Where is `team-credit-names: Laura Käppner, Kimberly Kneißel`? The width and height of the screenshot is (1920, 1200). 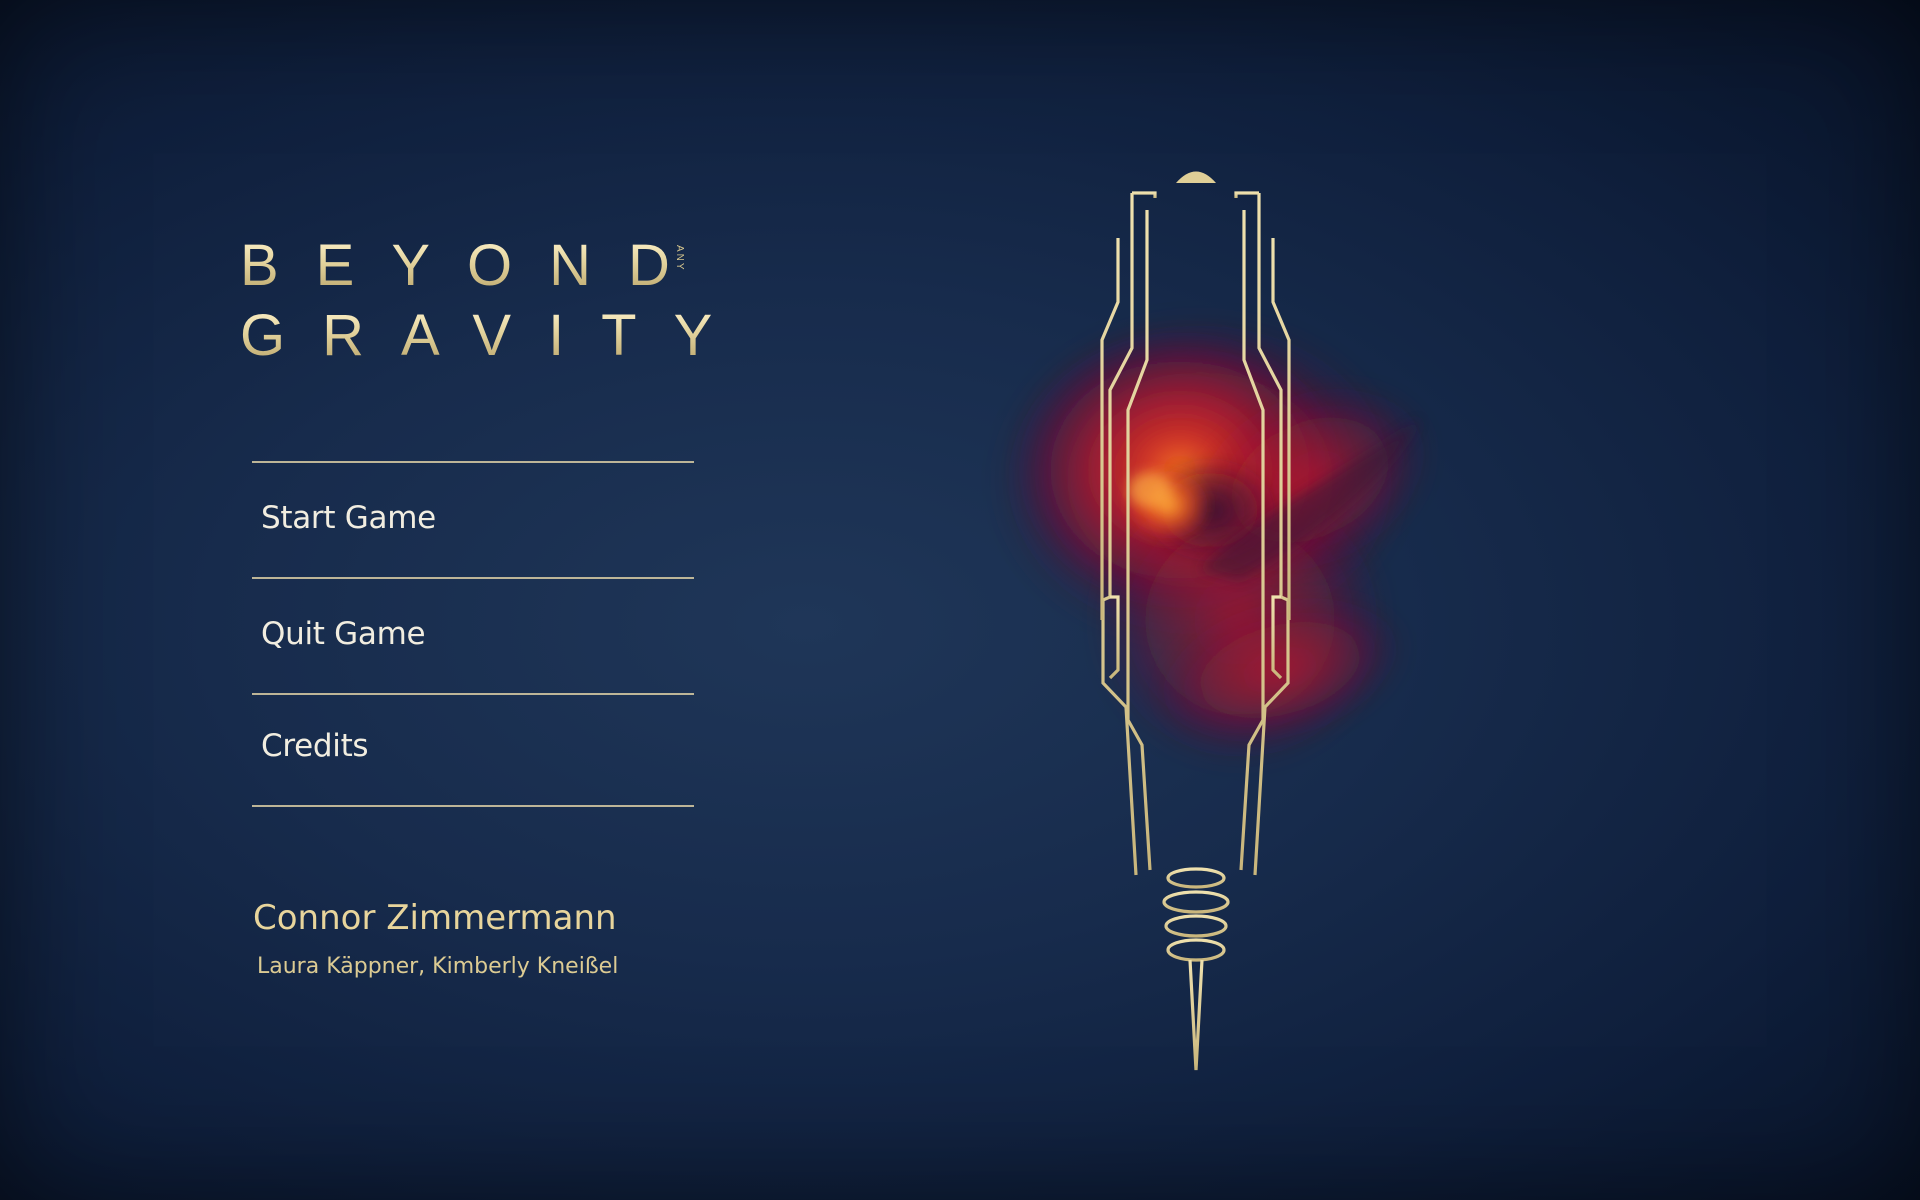
team-credit-names: Laura Käppner, Kimberly Kneißel is located at coordinates (438, 966).